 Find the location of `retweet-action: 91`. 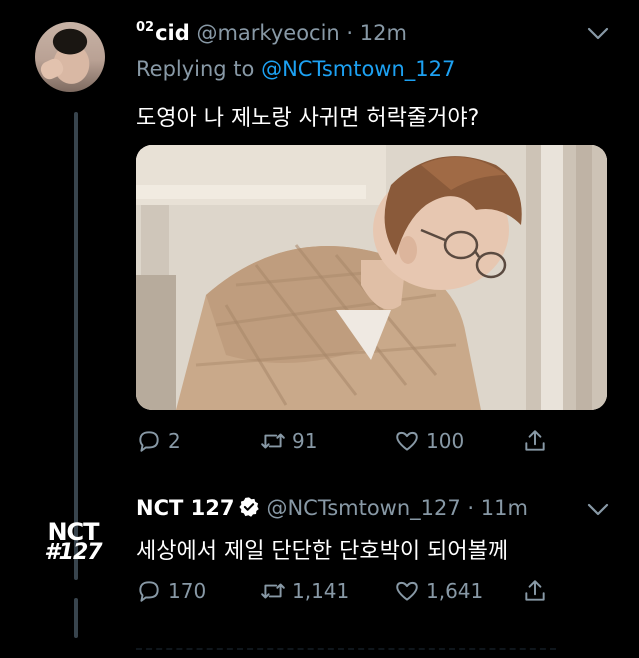

retweet-action: 91 is located at coordinates (288, 441).